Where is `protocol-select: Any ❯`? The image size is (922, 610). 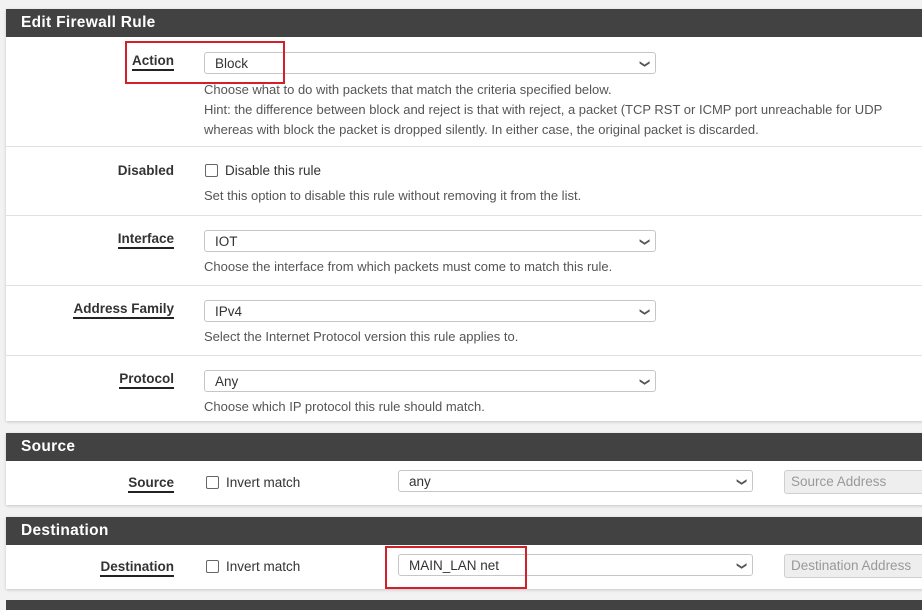
protocol-select: Any ❯ is located at coordinates (430, 381).